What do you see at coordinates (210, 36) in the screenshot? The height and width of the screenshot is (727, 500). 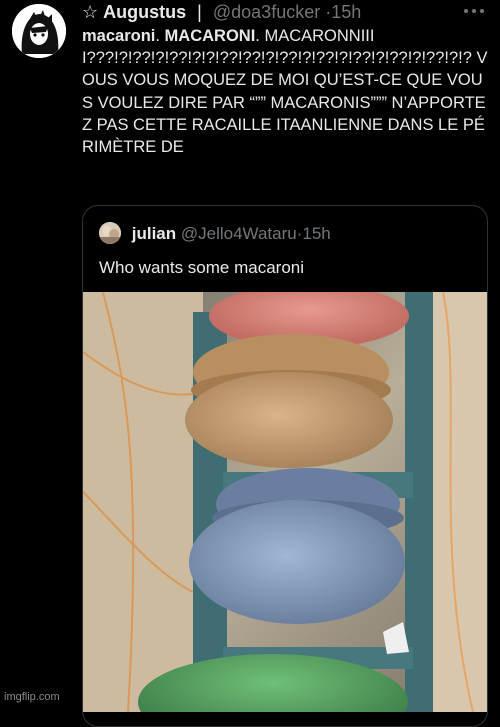 I see `tweet-text-bold-2: MACARONI` at bounding box center [210, 36].